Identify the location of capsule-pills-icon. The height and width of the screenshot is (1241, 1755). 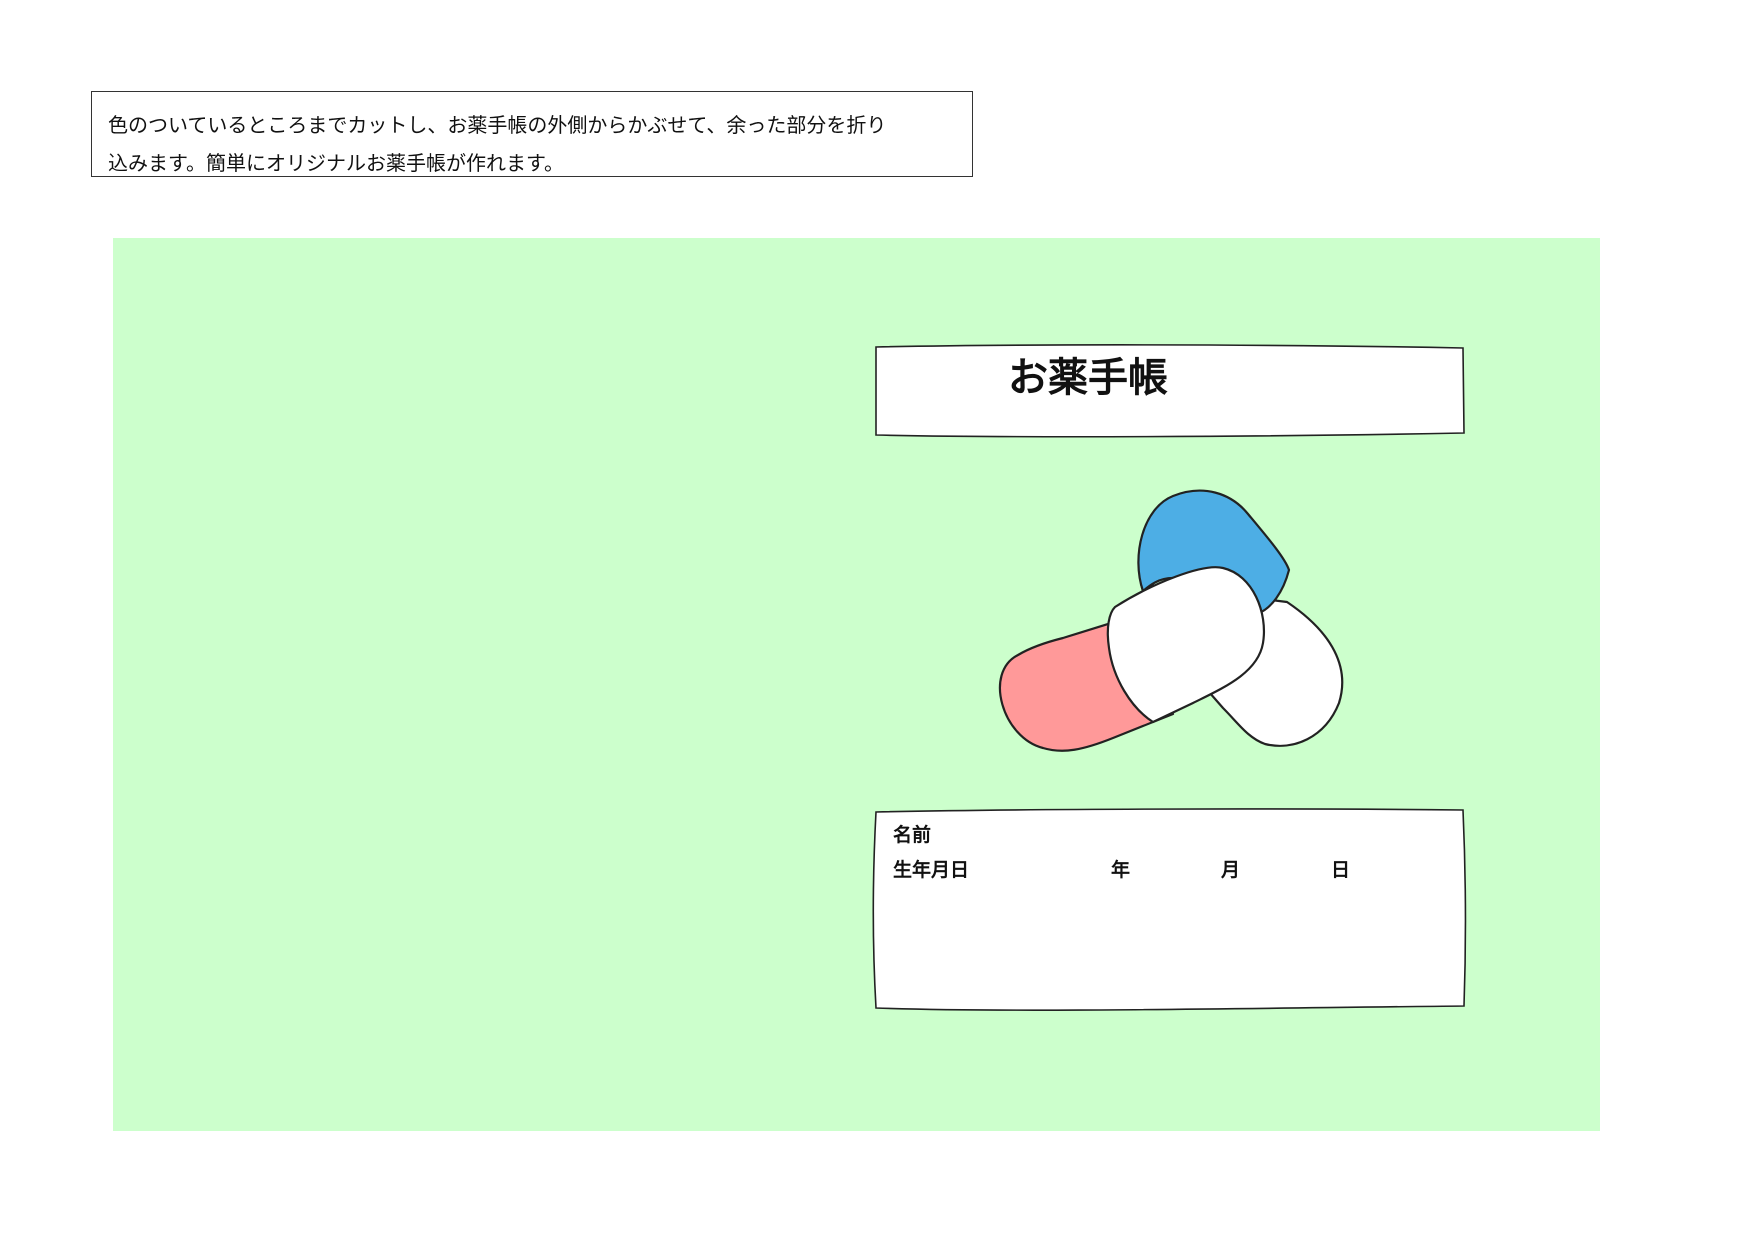
(1171, 620).